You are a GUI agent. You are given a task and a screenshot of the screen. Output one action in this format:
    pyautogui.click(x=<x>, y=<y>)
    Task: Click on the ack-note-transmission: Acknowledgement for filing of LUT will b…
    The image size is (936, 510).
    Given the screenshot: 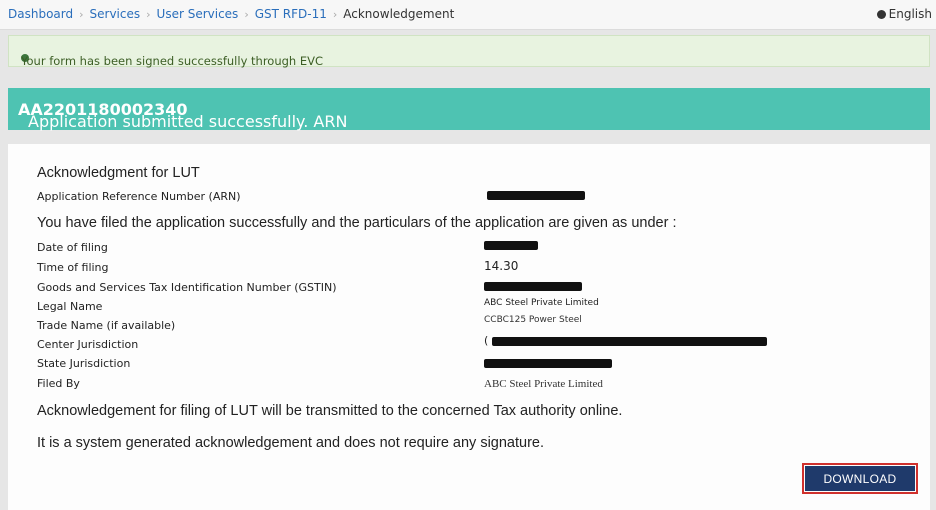 What is the action you would take?
    pyautogui.click(x=330, y=411)
    